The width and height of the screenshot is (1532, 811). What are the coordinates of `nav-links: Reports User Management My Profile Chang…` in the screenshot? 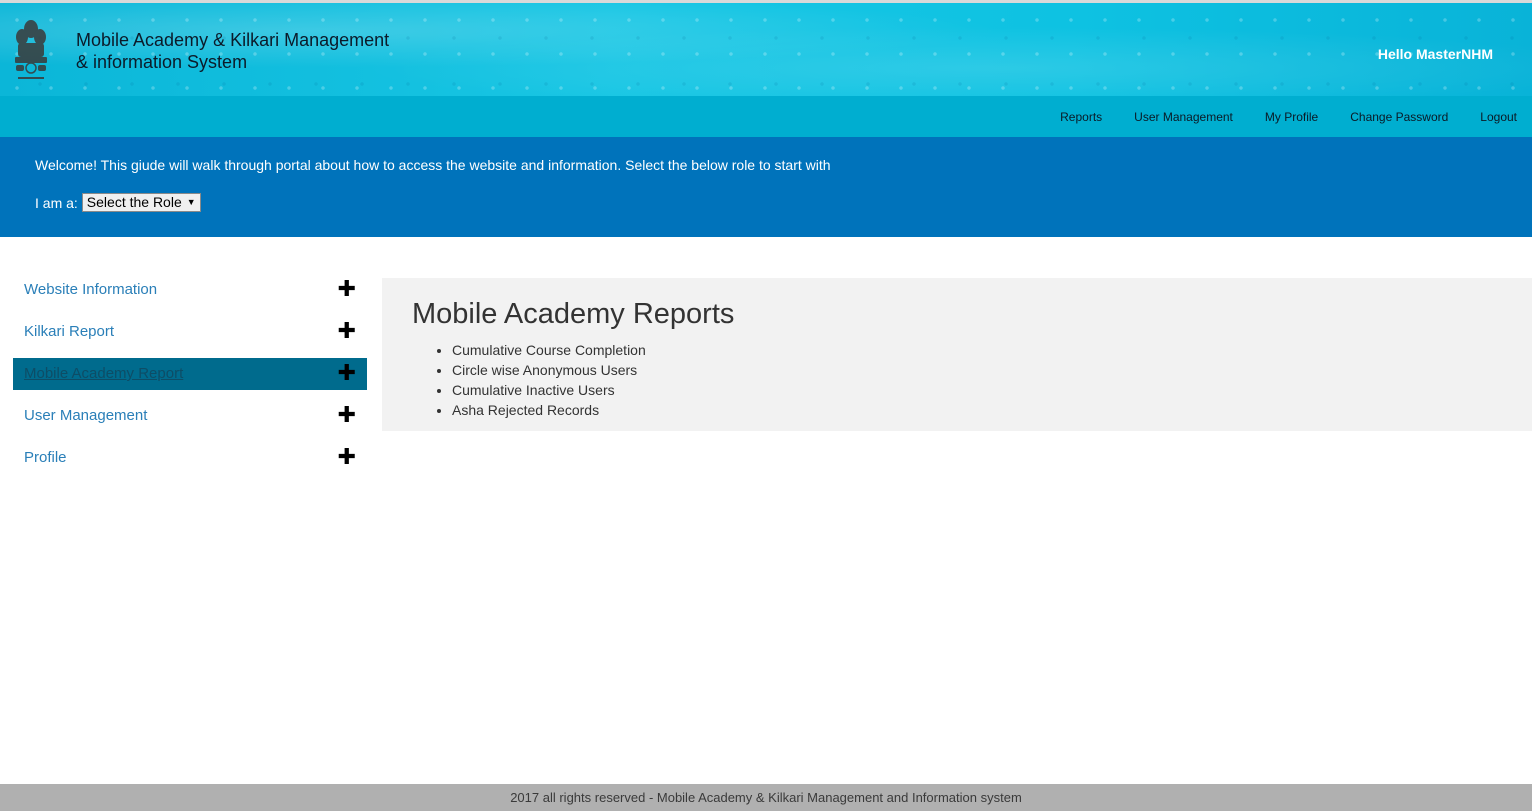 It's located at (1272, 116).